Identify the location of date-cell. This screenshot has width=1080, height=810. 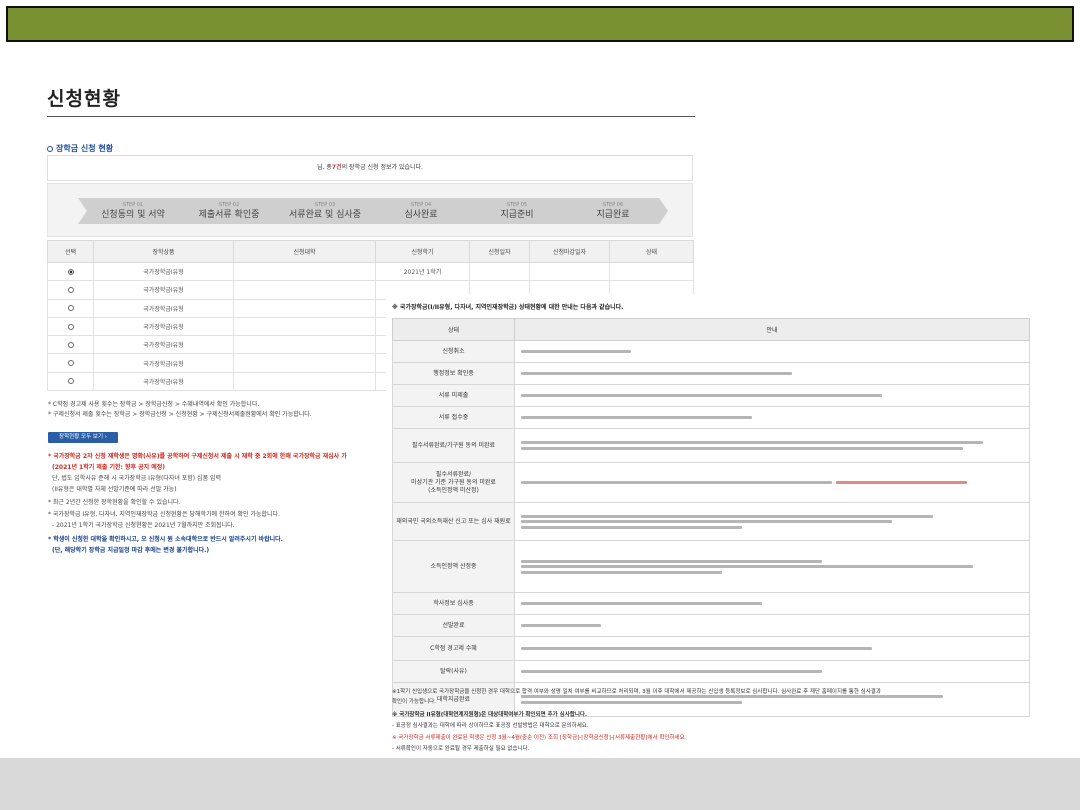
(499, 271).